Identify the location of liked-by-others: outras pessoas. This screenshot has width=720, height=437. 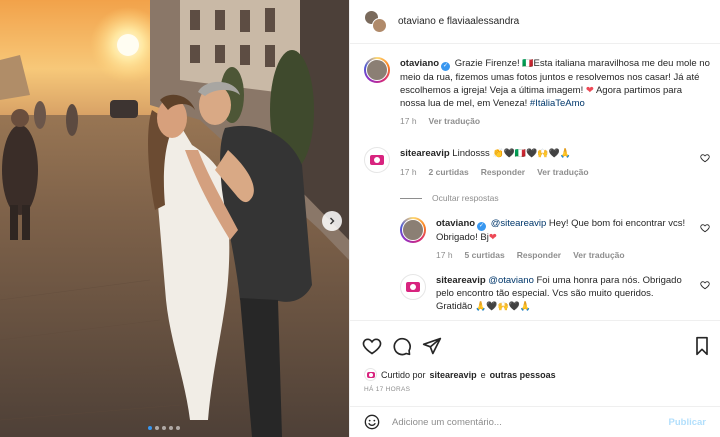
(523, 375).